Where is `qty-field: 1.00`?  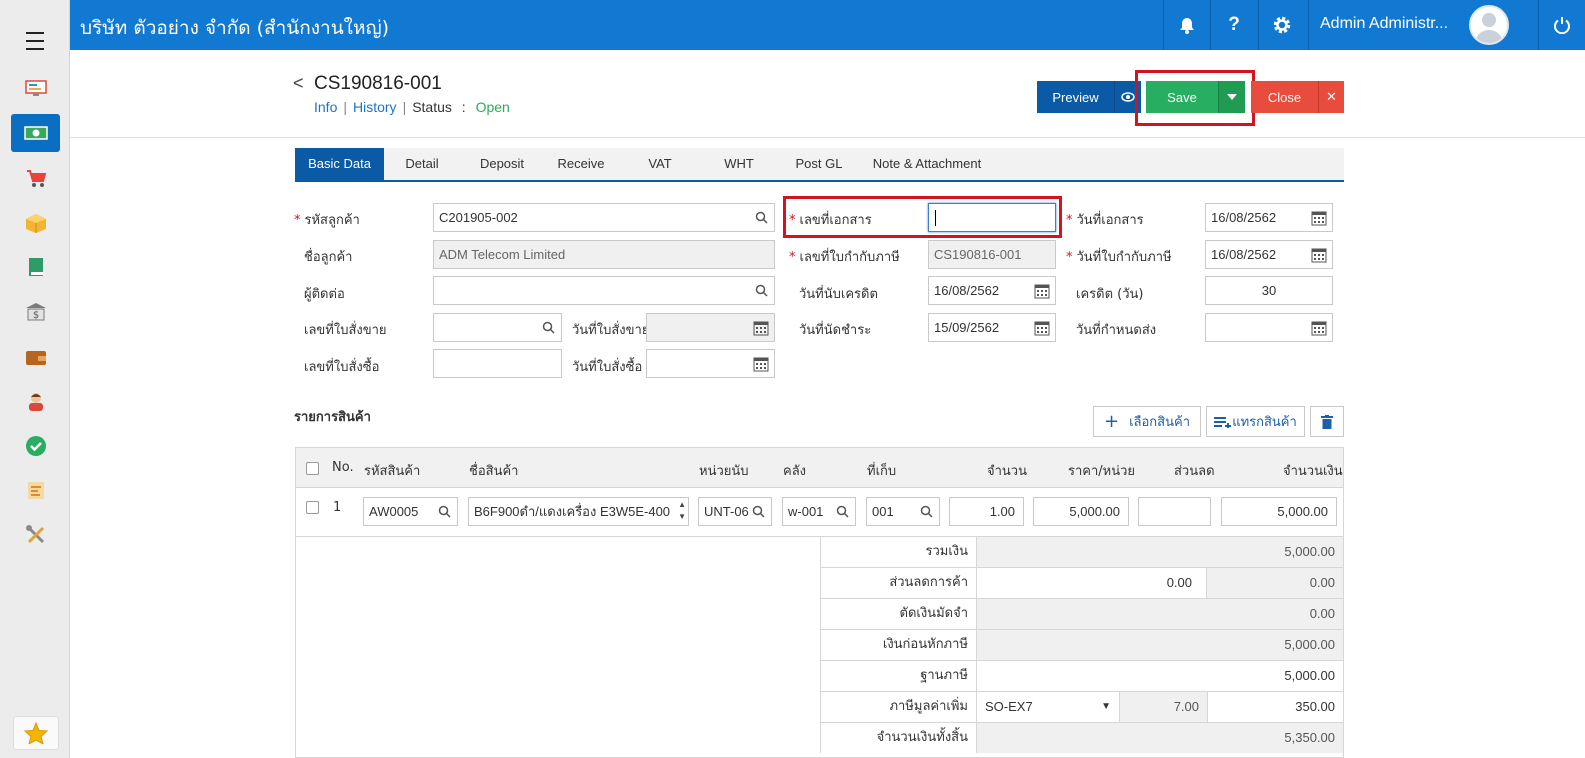 qty-field: 1.00 is located at coordinates (986, 511).